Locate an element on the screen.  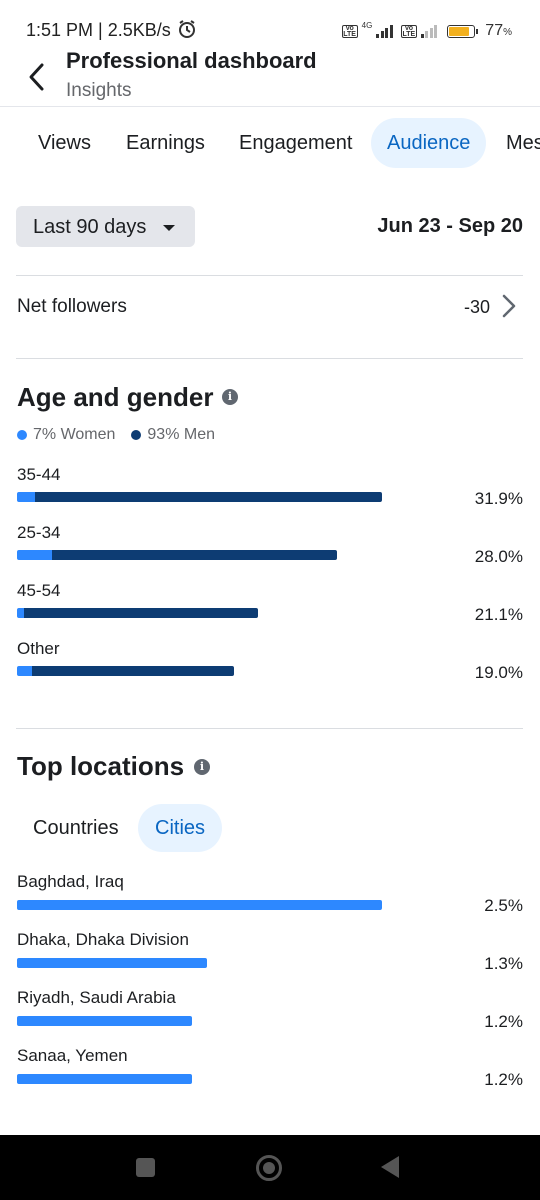
net-followers-value: -30 is located at coordinates (476, 307).